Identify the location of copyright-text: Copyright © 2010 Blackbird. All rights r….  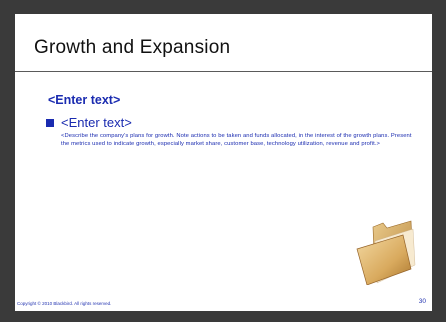
(64, 303).